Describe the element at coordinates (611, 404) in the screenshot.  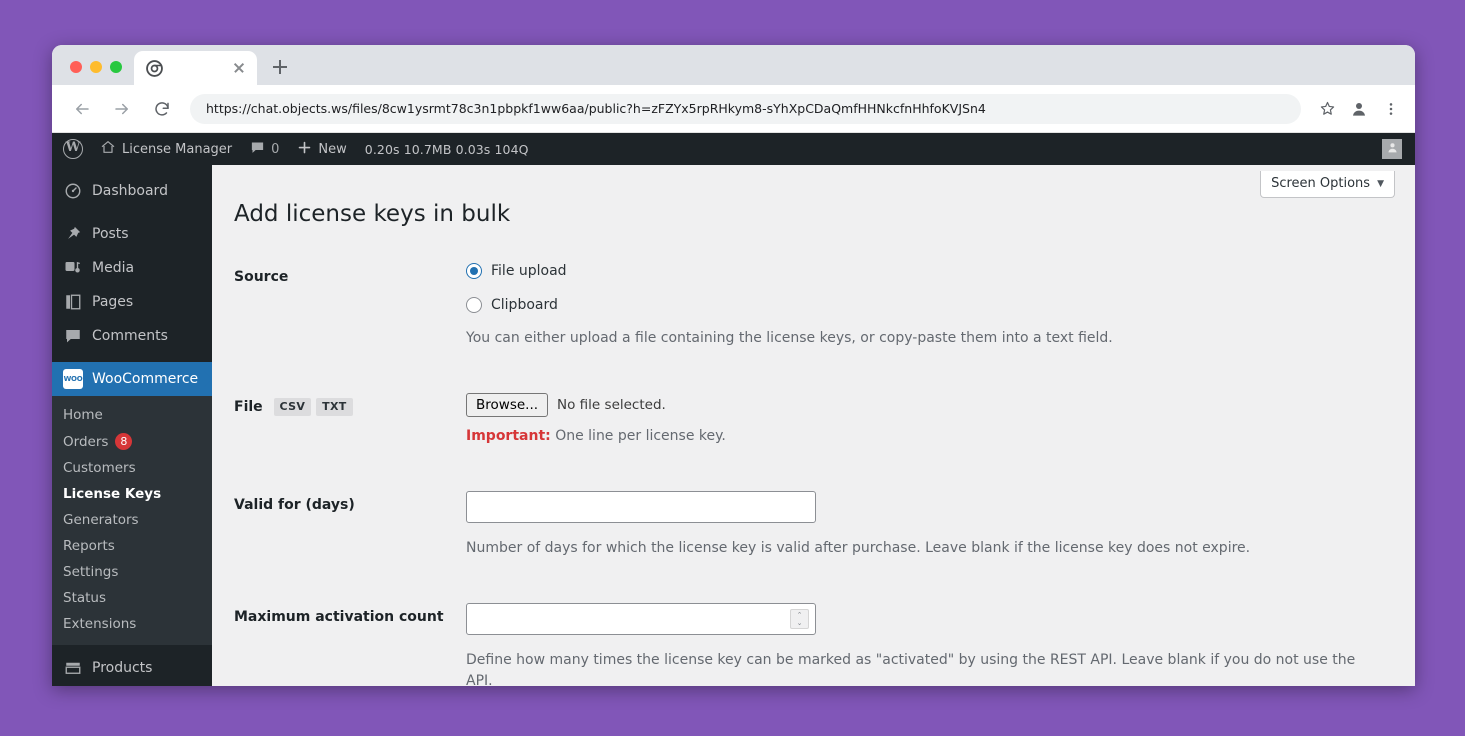
I see `no-file-text: No file selected.` at that location.